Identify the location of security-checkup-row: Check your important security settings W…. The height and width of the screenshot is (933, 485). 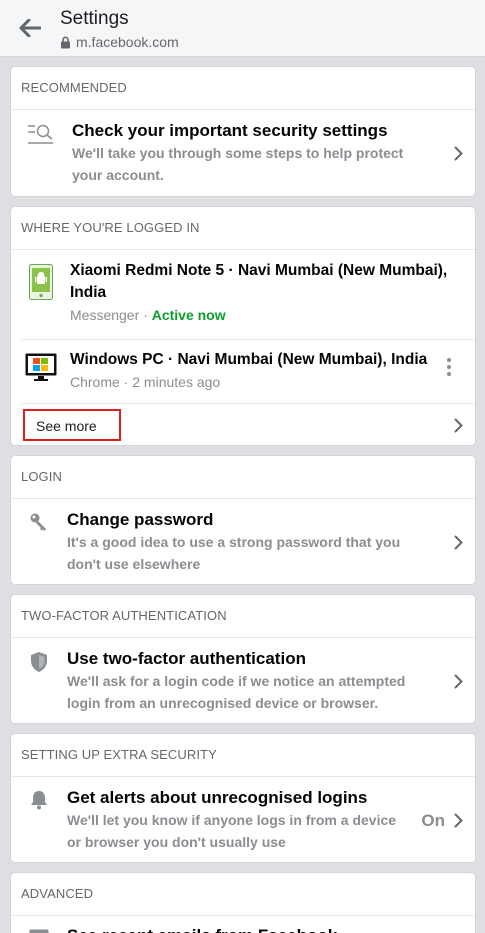
(243, 153).